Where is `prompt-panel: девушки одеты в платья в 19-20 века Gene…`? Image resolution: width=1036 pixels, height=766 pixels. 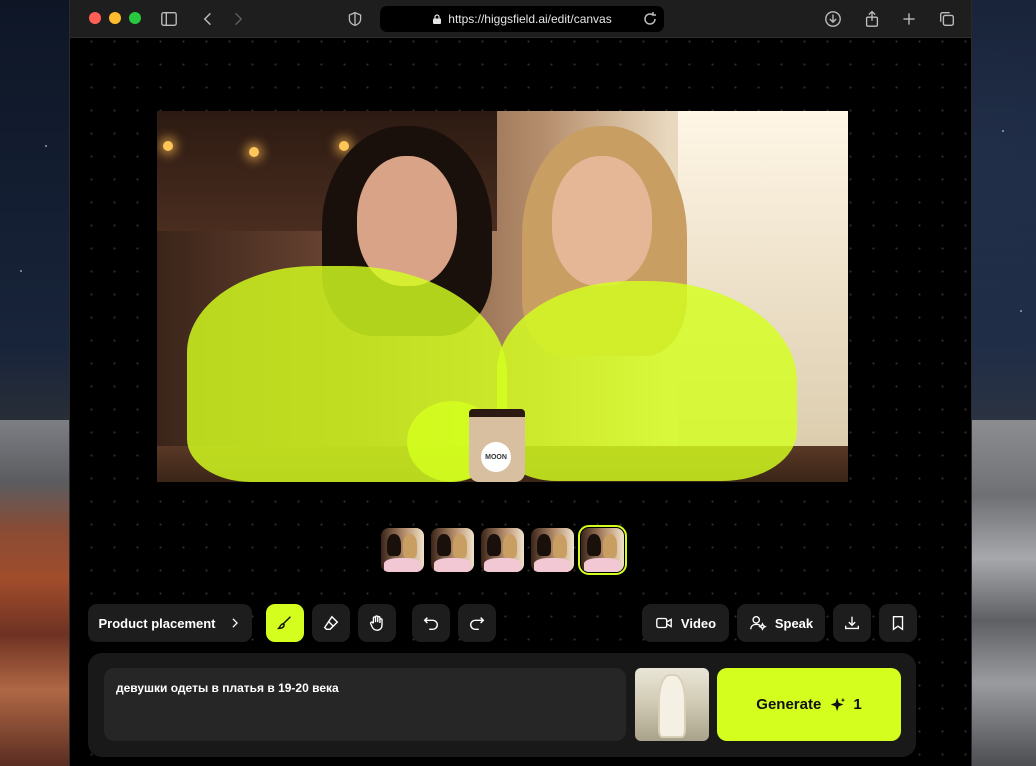
prompt-panel: девушки одеты в платья в 19-20 века Gene… is located at coordinates (502, 705).